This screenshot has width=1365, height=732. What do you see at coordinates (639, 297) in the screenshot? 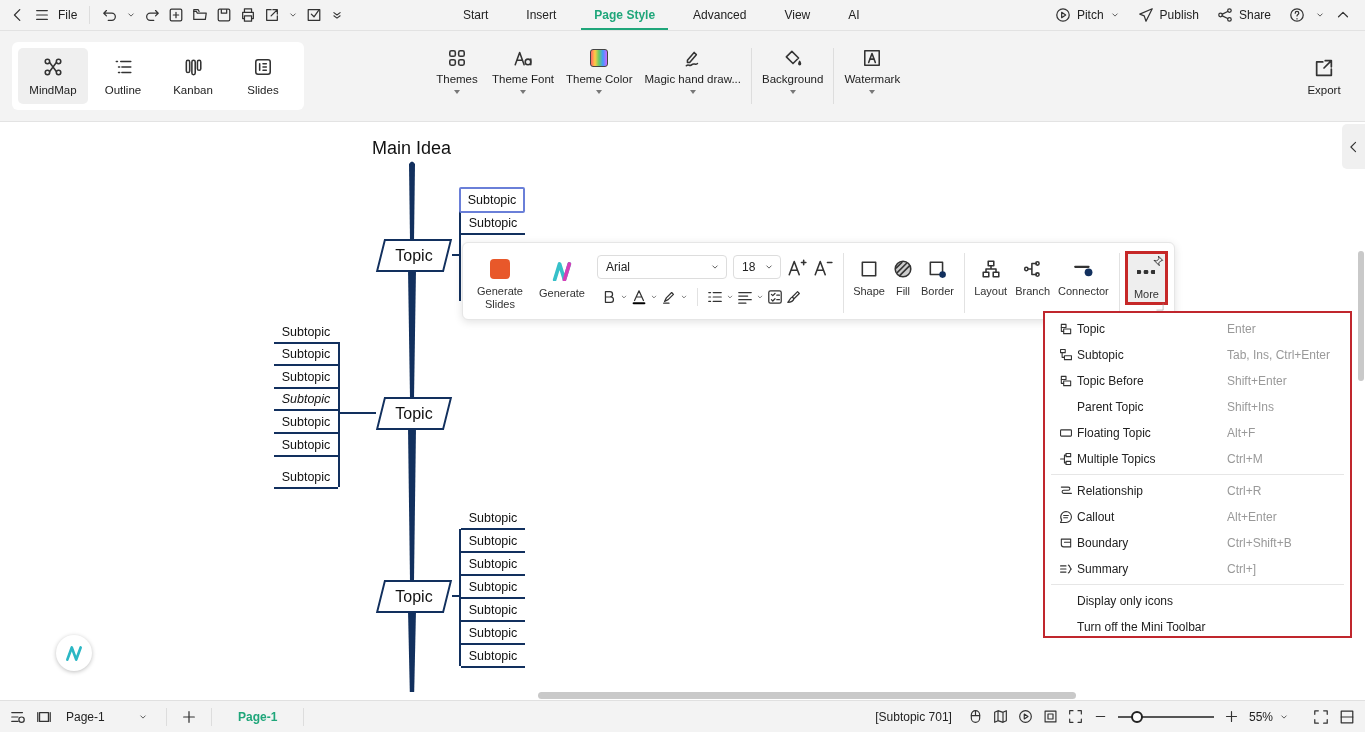
I see `font-color-icon` at bounding box center [639, 297].